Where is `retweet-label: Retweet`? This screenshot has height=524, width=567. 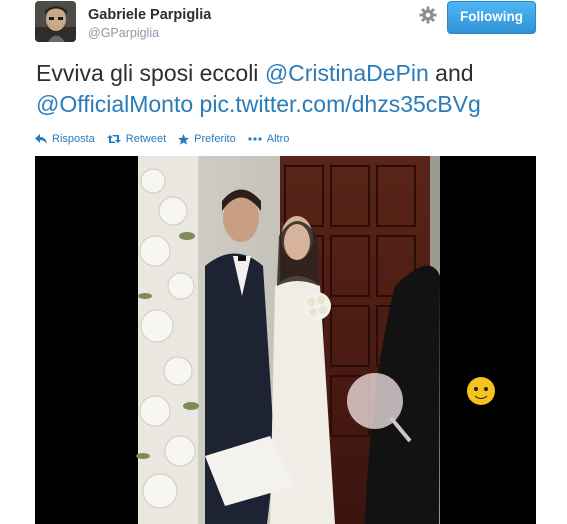
retweet-label: Retweet is located at coordinates (146, 139).